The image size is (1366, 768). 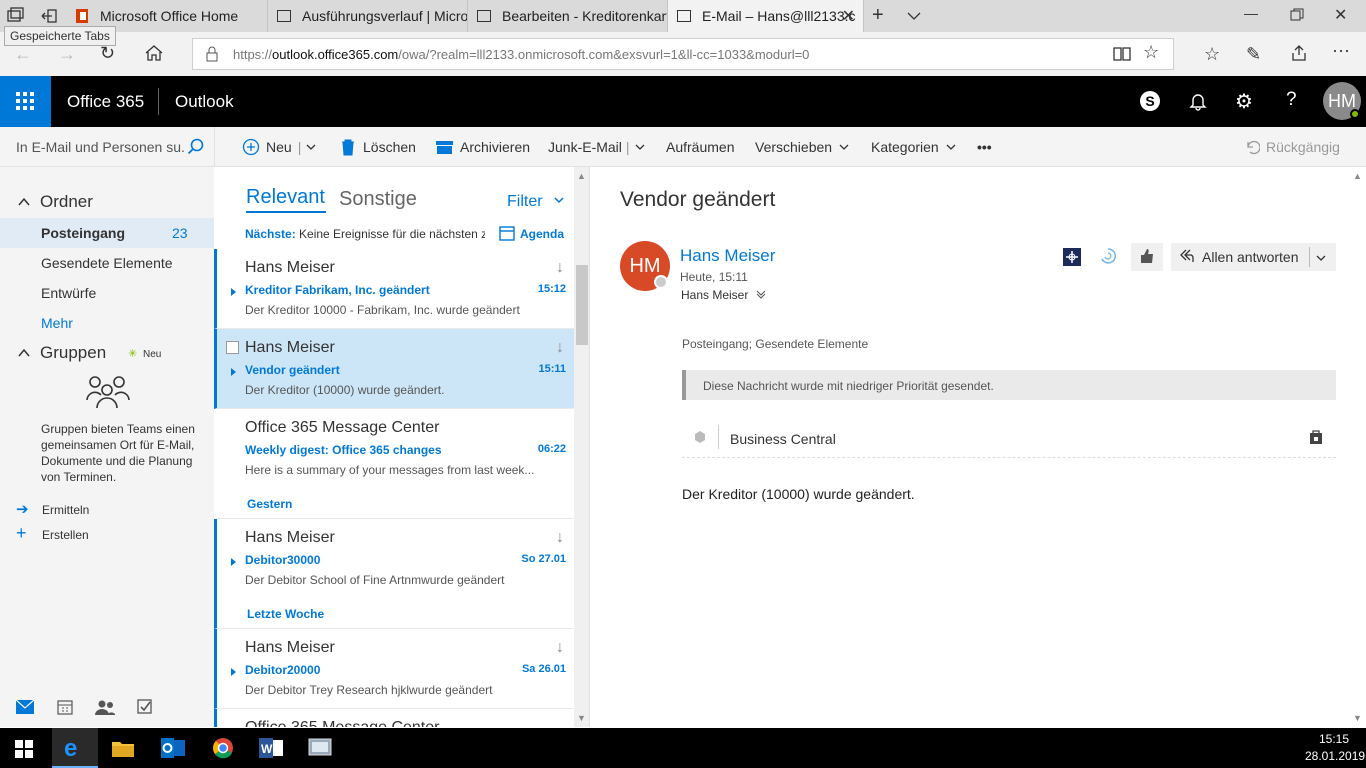 What do you see at coordinates (568, 16) in the screenshot?
I see `tab-kreditorenkarte: Bearbeiten - Kreditorenkart` at bounding box center [568, 16].